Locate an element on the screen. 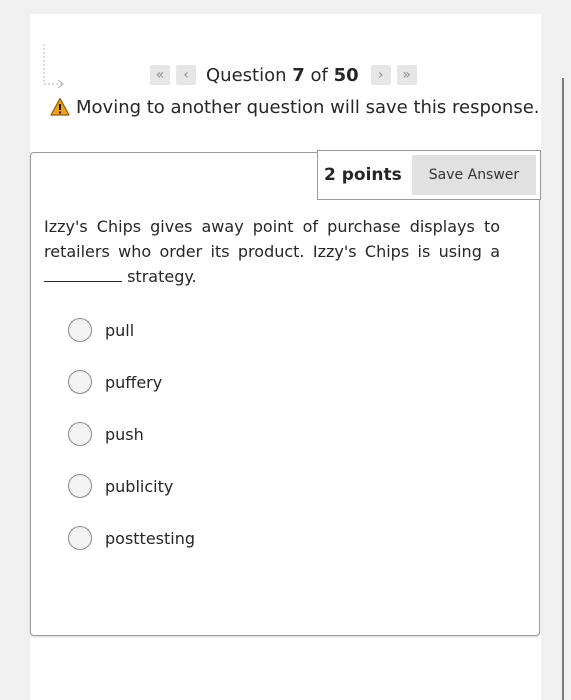 This screenshot has width=571, height=700. option-label: publicity is located at coordinates (139, 486).